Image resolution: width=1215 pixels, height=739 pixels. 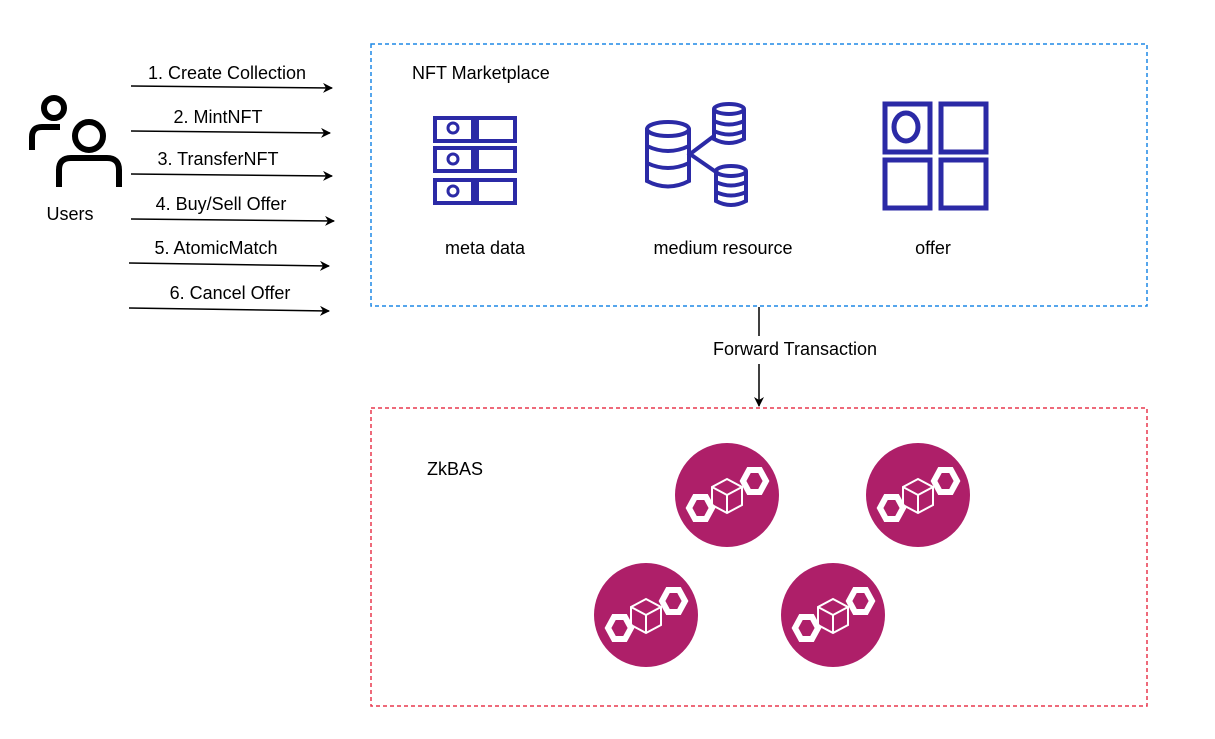 What do you see at coordinates (227, 73) in the screenshot?
I see `action-label: 1. Create Collection` at bounding box center [227, 73].